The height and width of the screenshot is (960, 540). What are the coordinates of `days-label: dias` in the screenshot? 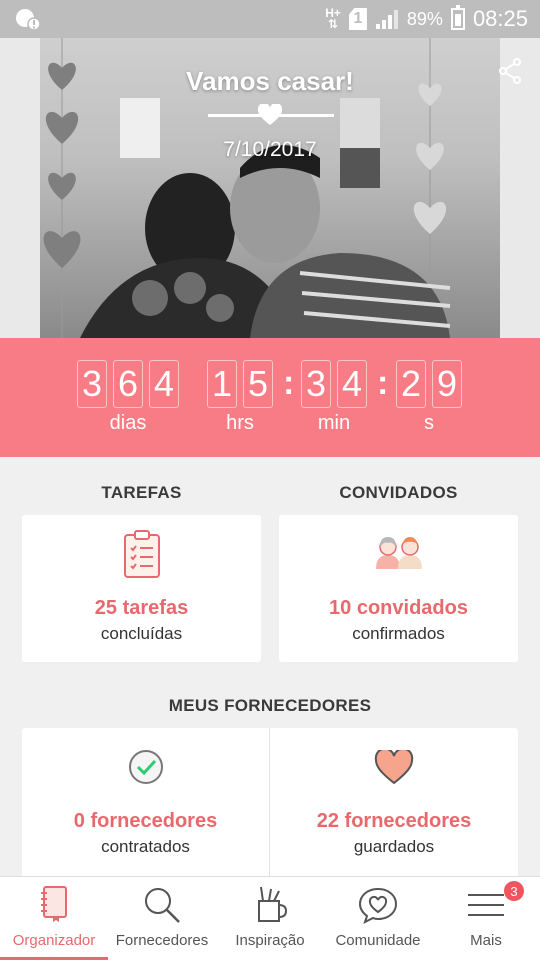 It's located at (128, 423).